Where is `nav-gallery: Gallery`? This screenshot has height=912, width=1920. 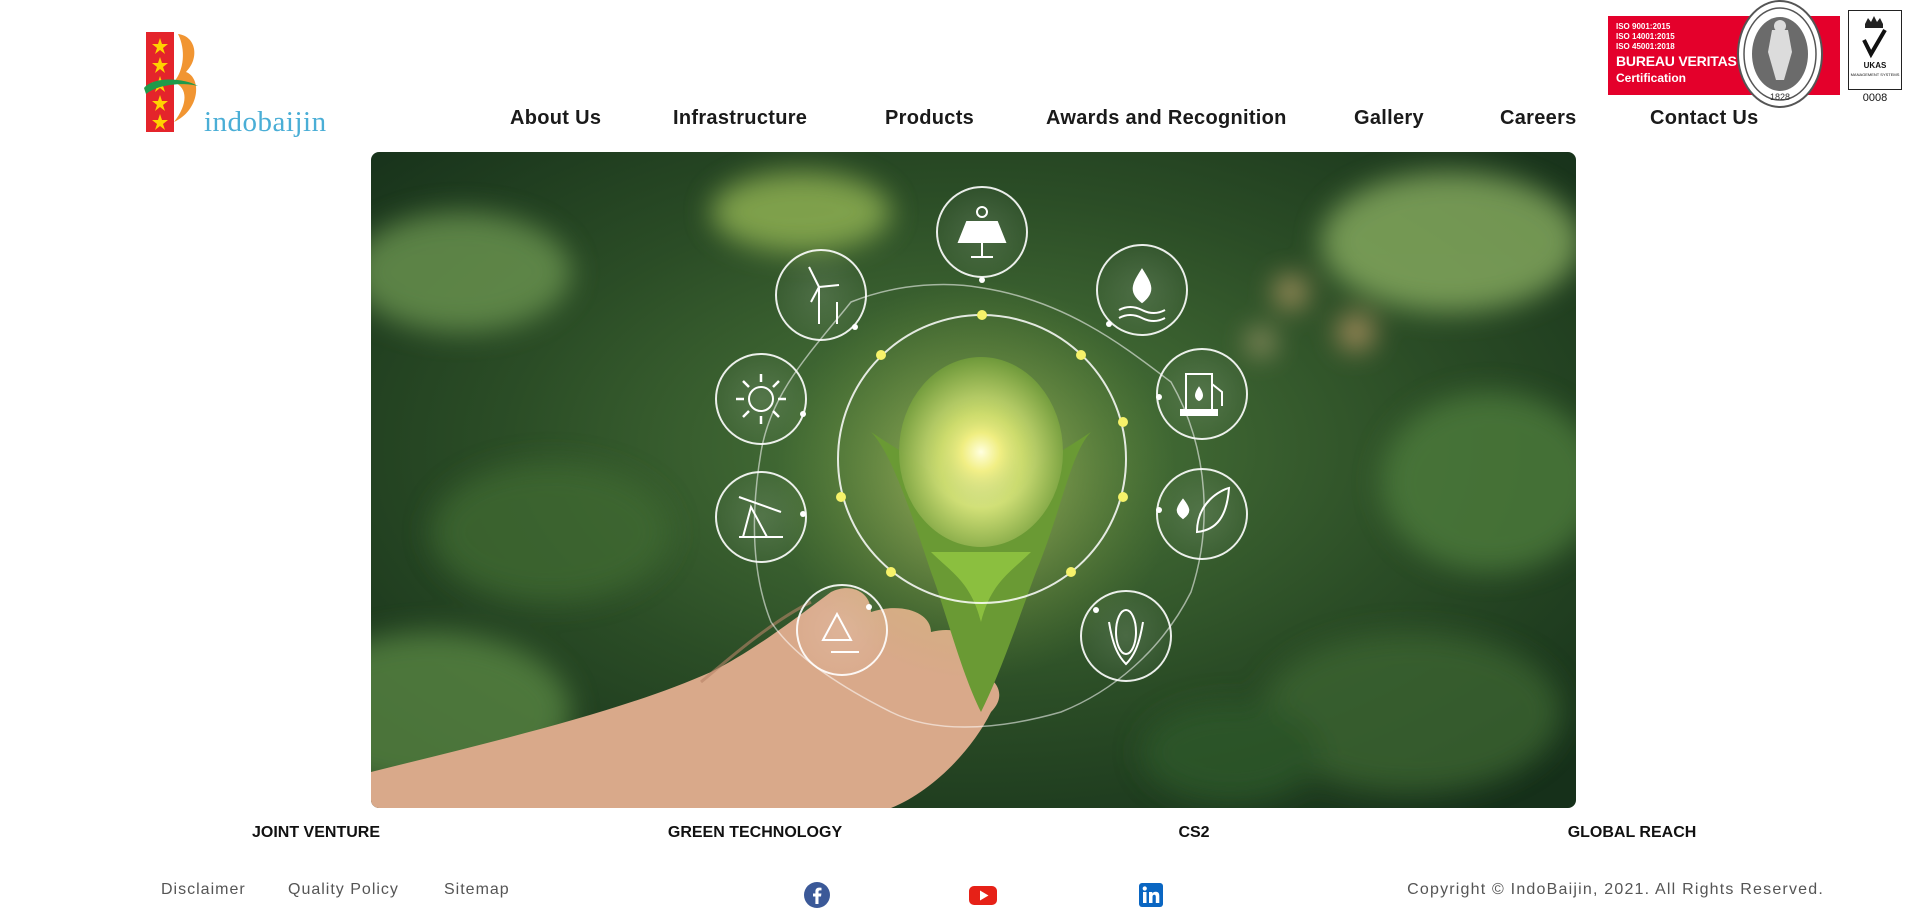 nav-gallery: Gallery is located at coordinates (1389, 118).